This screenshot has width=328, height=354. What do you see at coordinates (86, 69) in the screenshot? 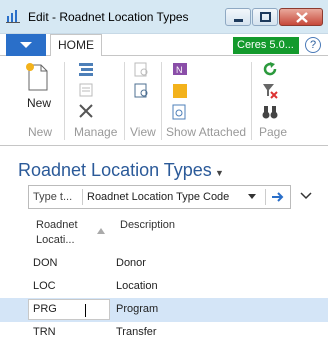
I see `manage-list-icon` at bounding box center [86, 69].